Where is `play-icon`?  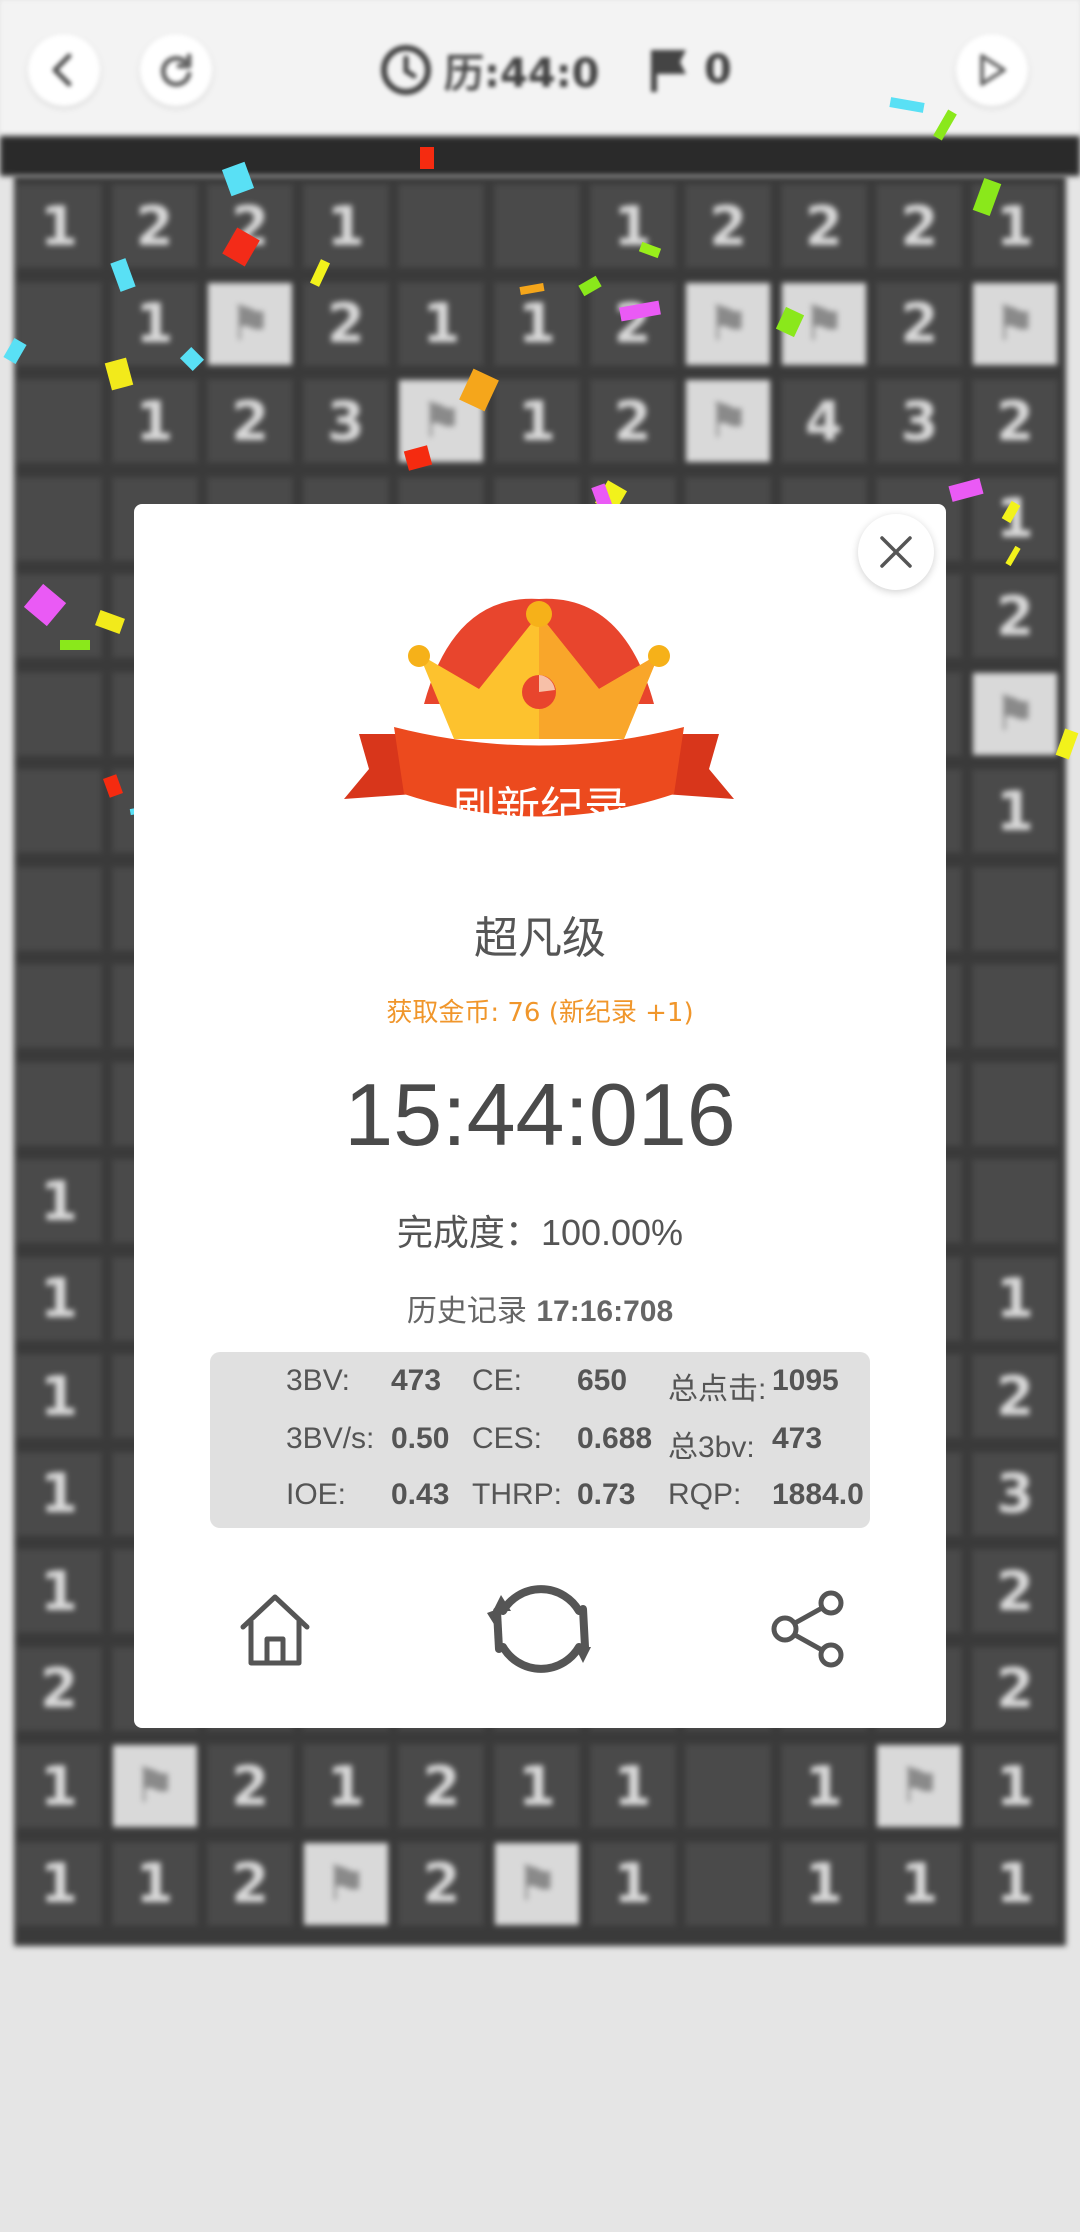
play-icon is located at coordinates (993, 70).